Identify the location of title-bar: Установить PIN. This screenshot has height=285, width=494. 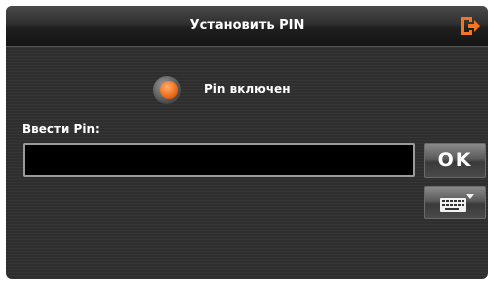
(247, 26).